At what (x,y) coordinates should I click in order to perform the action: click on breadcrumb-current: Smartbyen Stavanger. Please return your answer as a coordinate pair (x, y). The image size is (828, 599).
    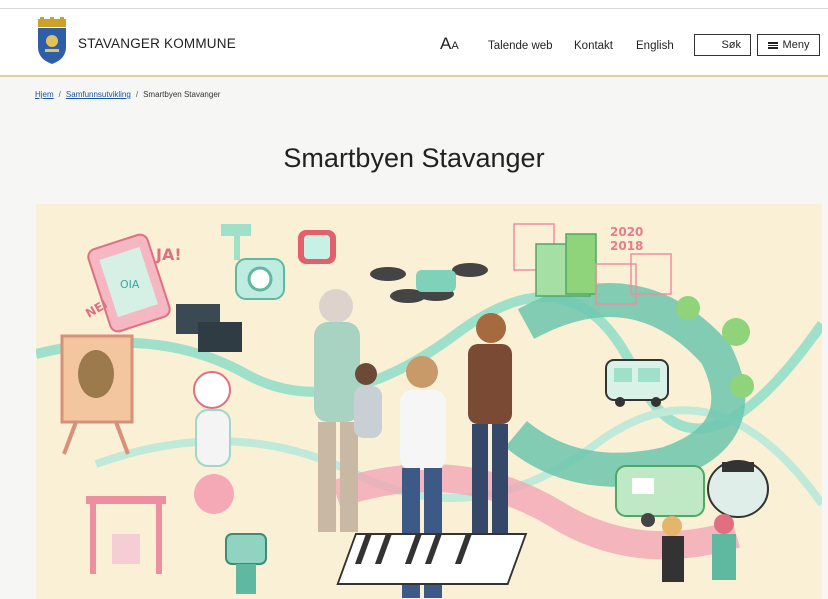
    Looking at the image, I should click on (182, 94).